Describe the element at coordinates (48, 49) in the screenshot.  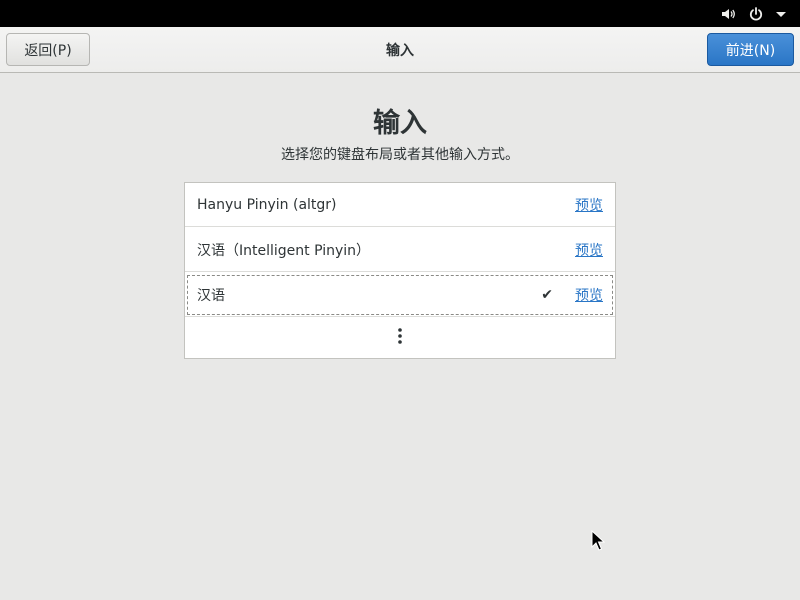
I see `back-button: 返回(P)` at that location.